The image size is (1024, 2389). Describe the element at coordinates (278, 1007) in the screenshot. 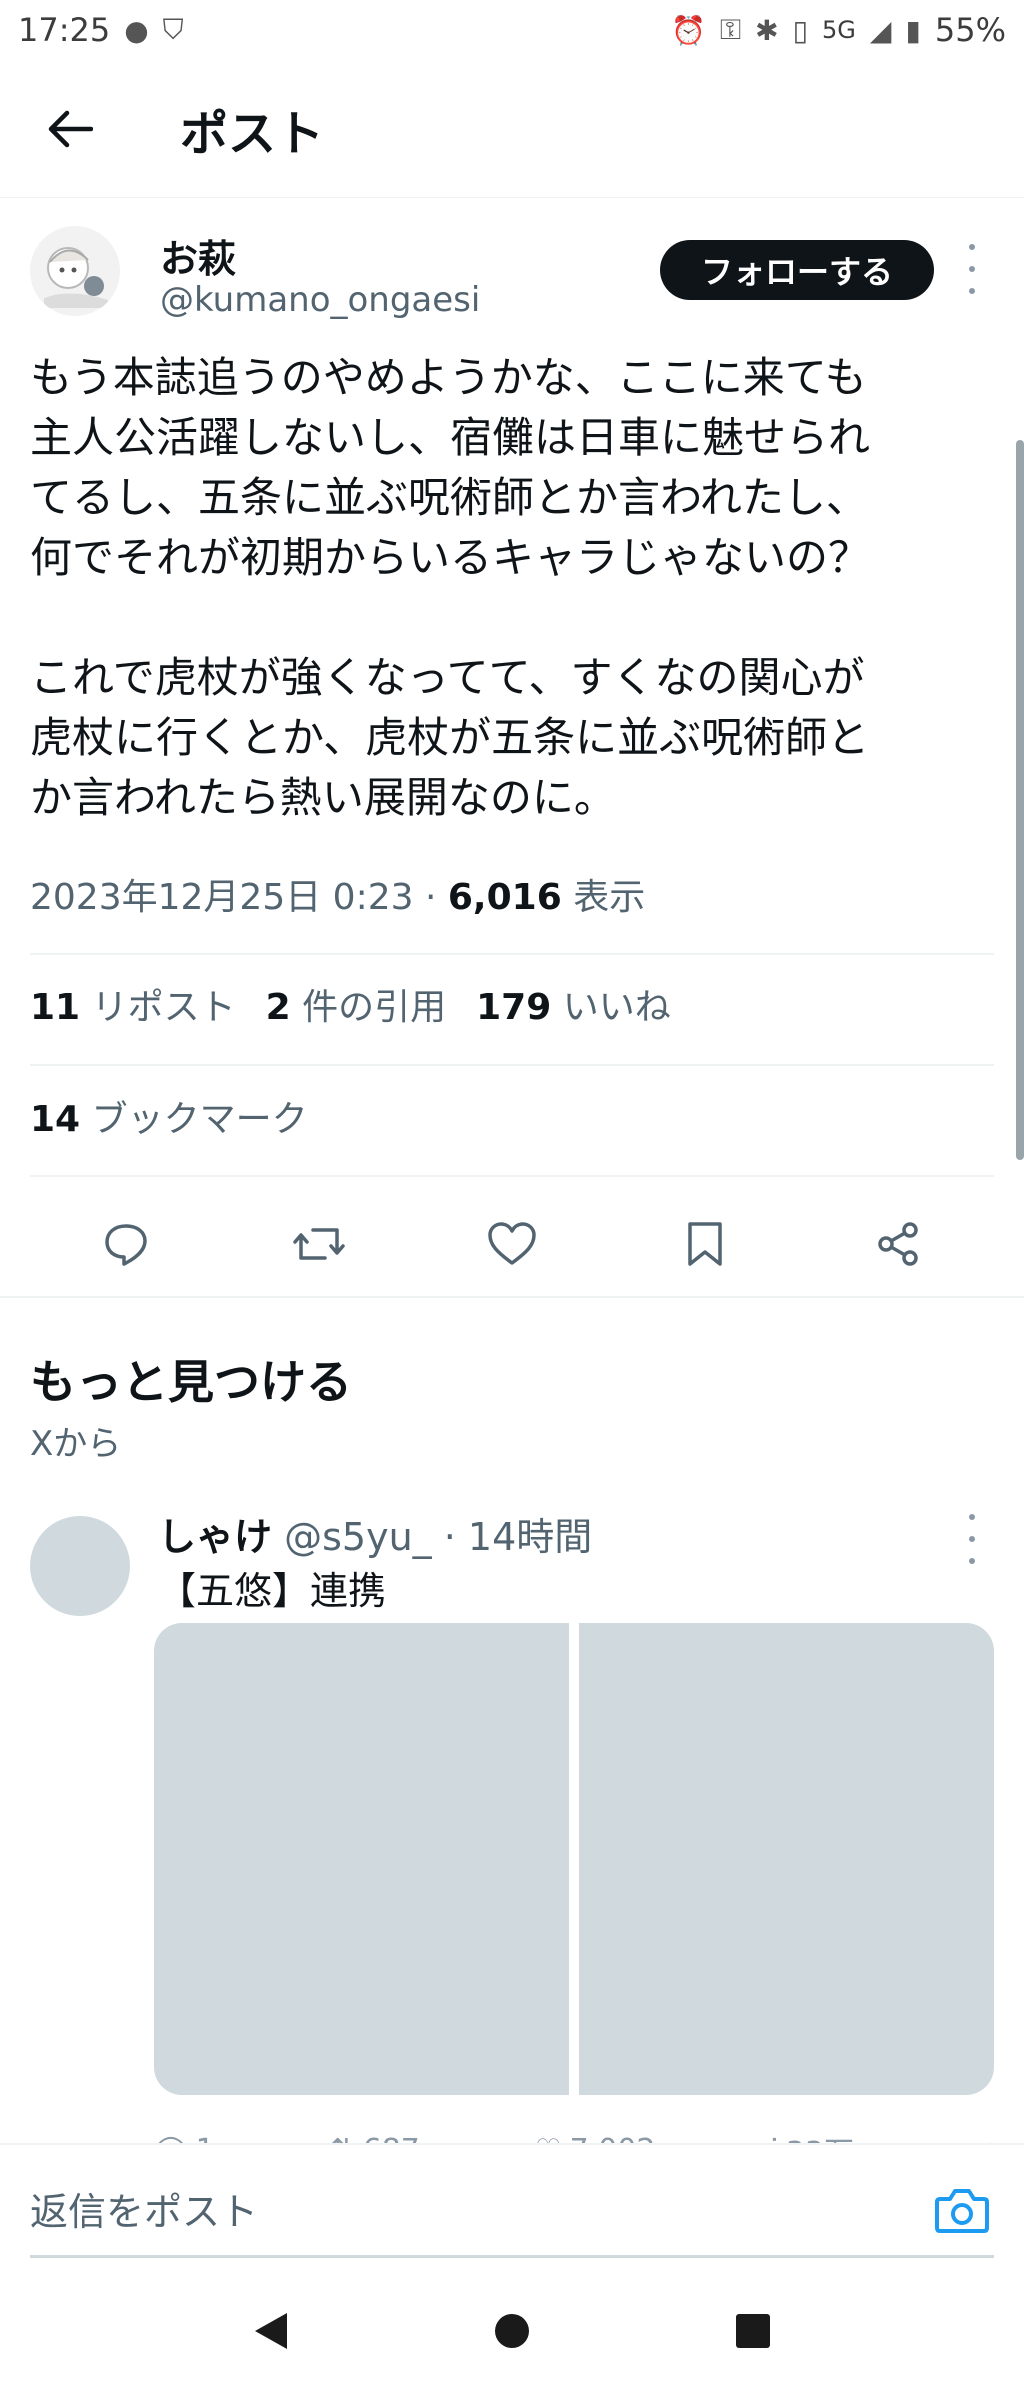

I see `quotes-count: 2` at that location.